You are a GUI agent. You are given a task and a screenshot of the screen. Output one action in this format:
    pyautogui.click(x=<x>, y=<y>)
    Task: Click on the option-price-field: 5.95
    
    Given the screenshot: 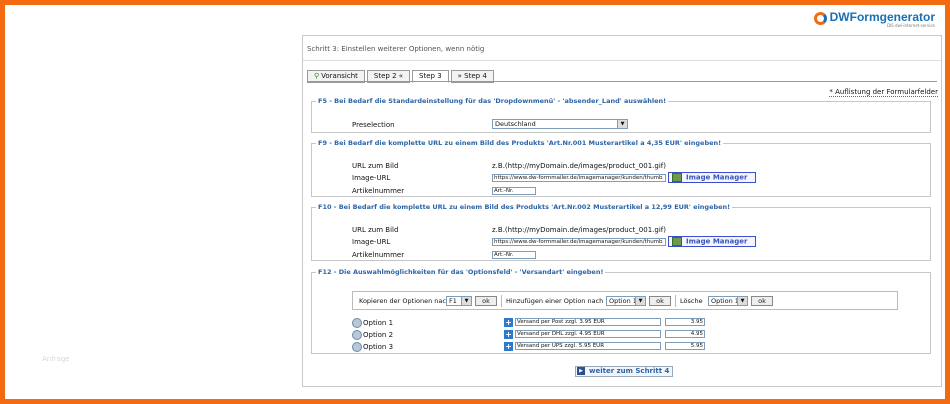 What is the action you would take?
    pyautogui.click(x=685, y=346)
    